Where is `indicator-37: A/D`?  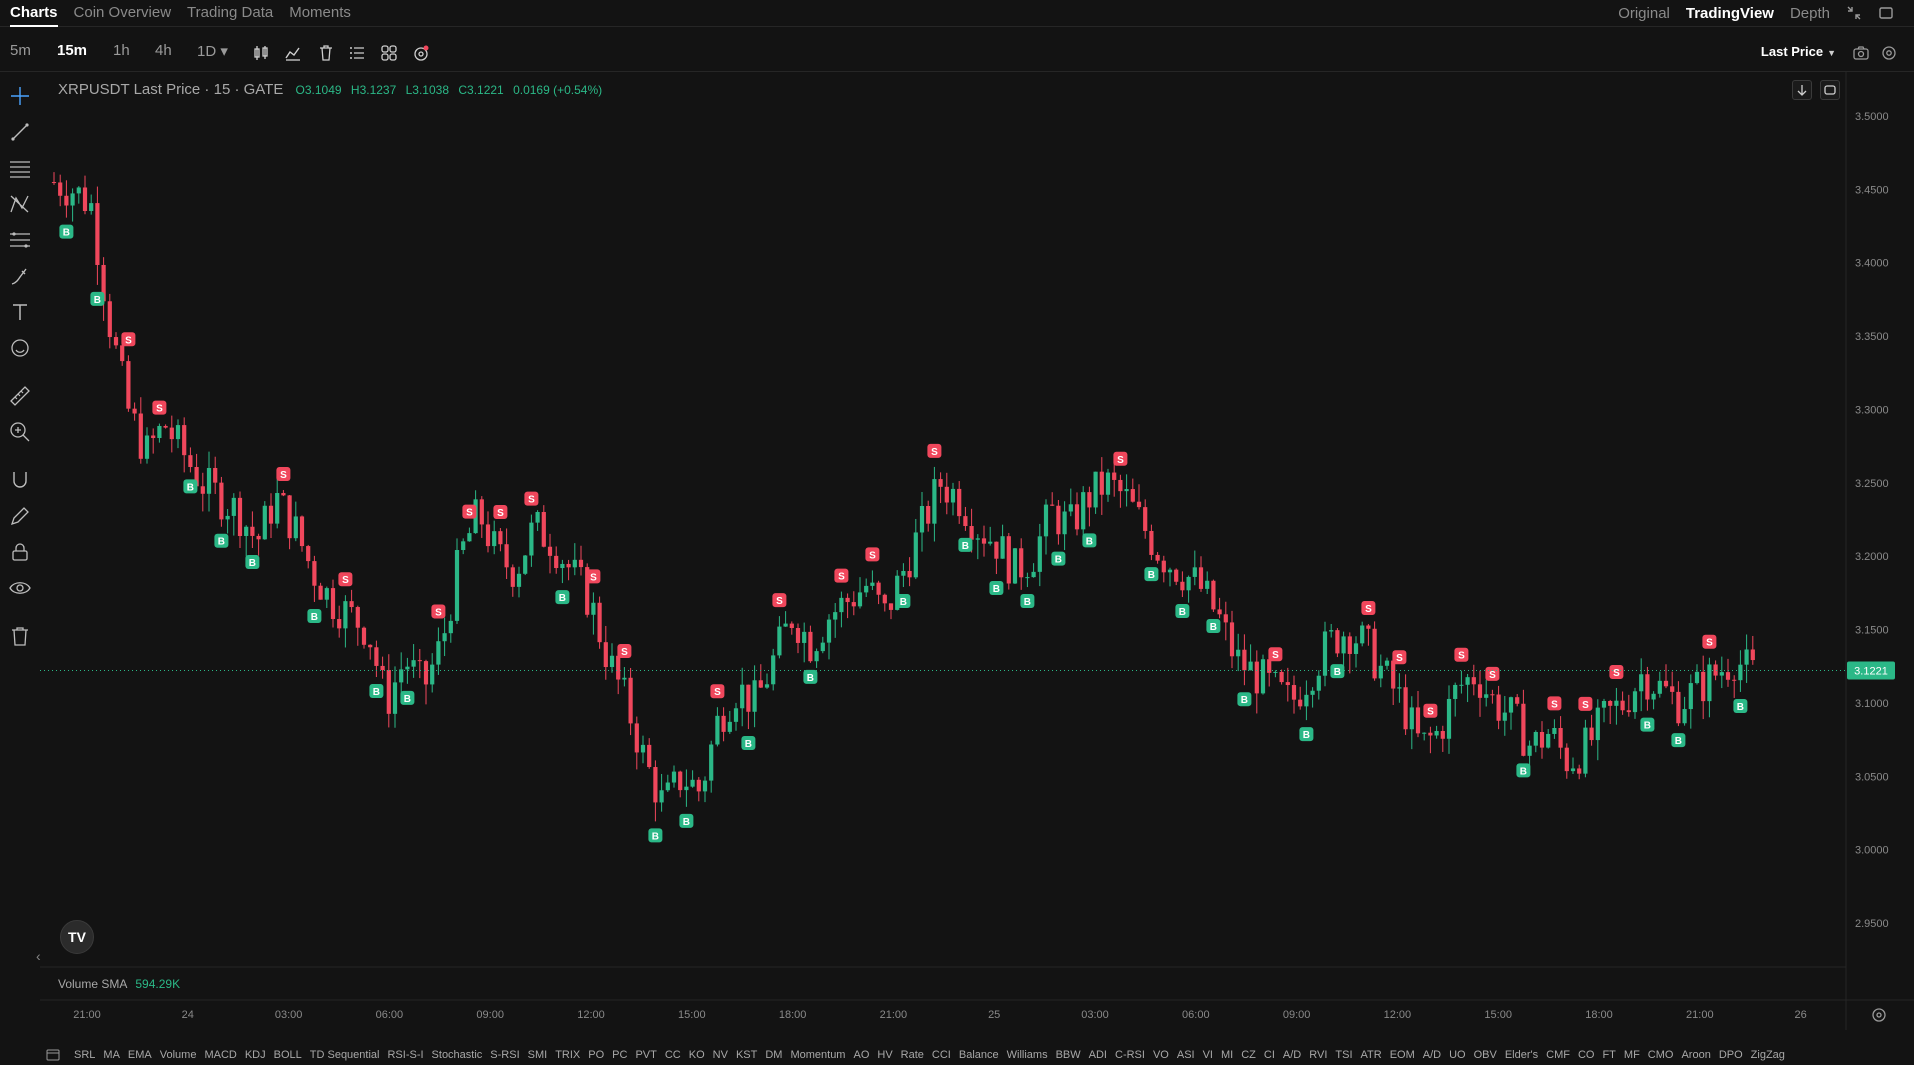
indicator-37: A/D is located at coordinates (1292, 1055).